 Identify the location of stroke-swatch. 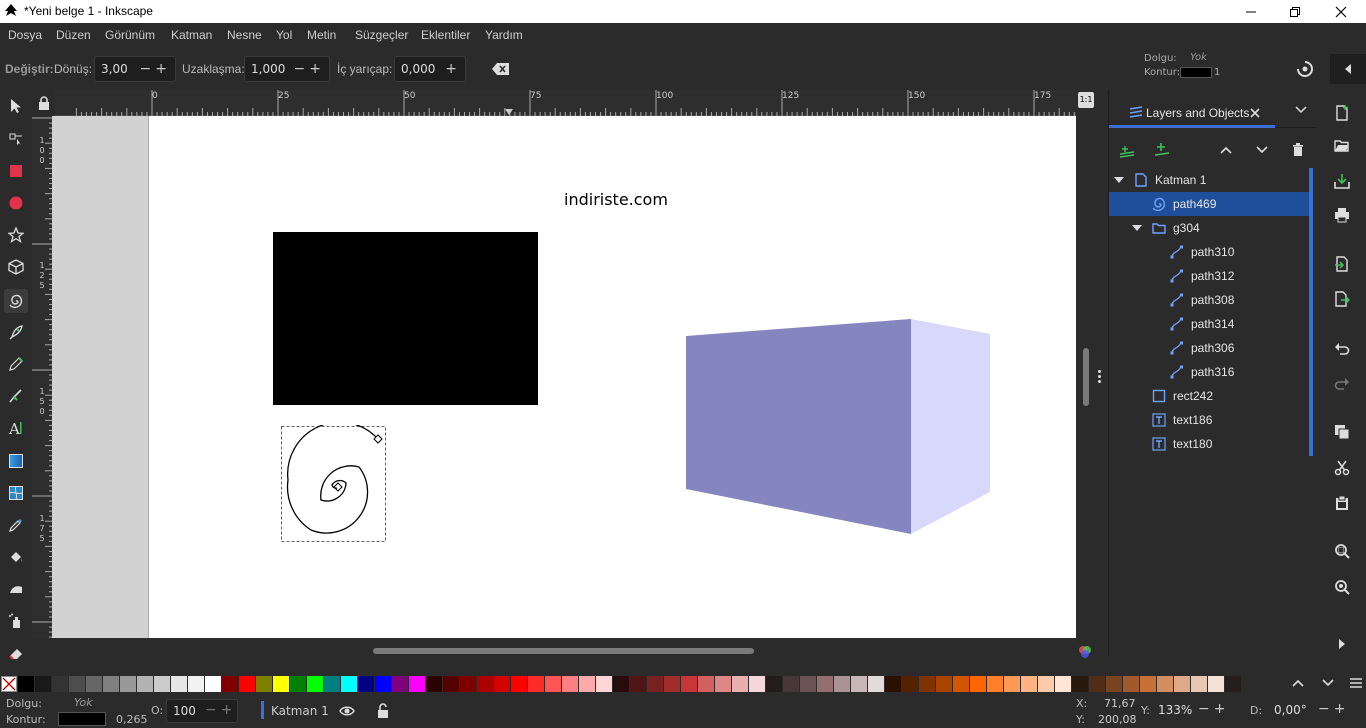
(1196, 72).